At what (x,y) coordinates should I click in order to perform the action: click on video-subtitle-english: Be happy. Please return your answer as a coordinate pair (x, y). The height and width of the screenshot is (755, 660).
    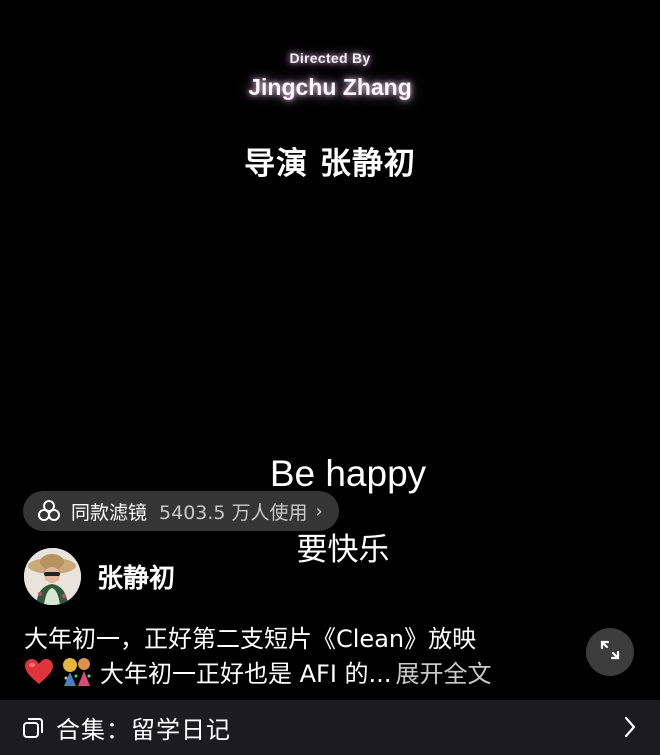
    Looking at the image, I should click on (348, 473).